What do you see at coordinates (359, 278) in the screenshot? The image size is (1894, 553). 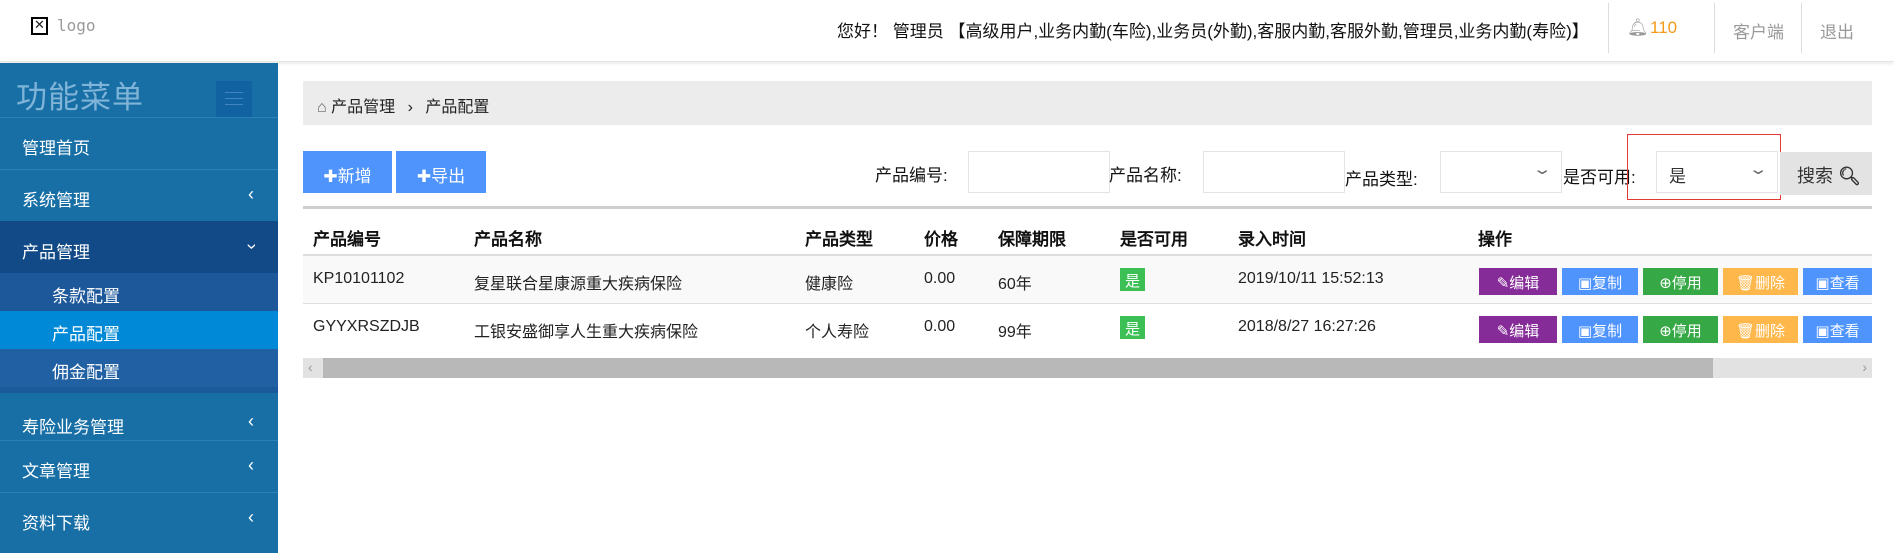 I see `cell-code: KP10101102` at bounding box center [359, 278].